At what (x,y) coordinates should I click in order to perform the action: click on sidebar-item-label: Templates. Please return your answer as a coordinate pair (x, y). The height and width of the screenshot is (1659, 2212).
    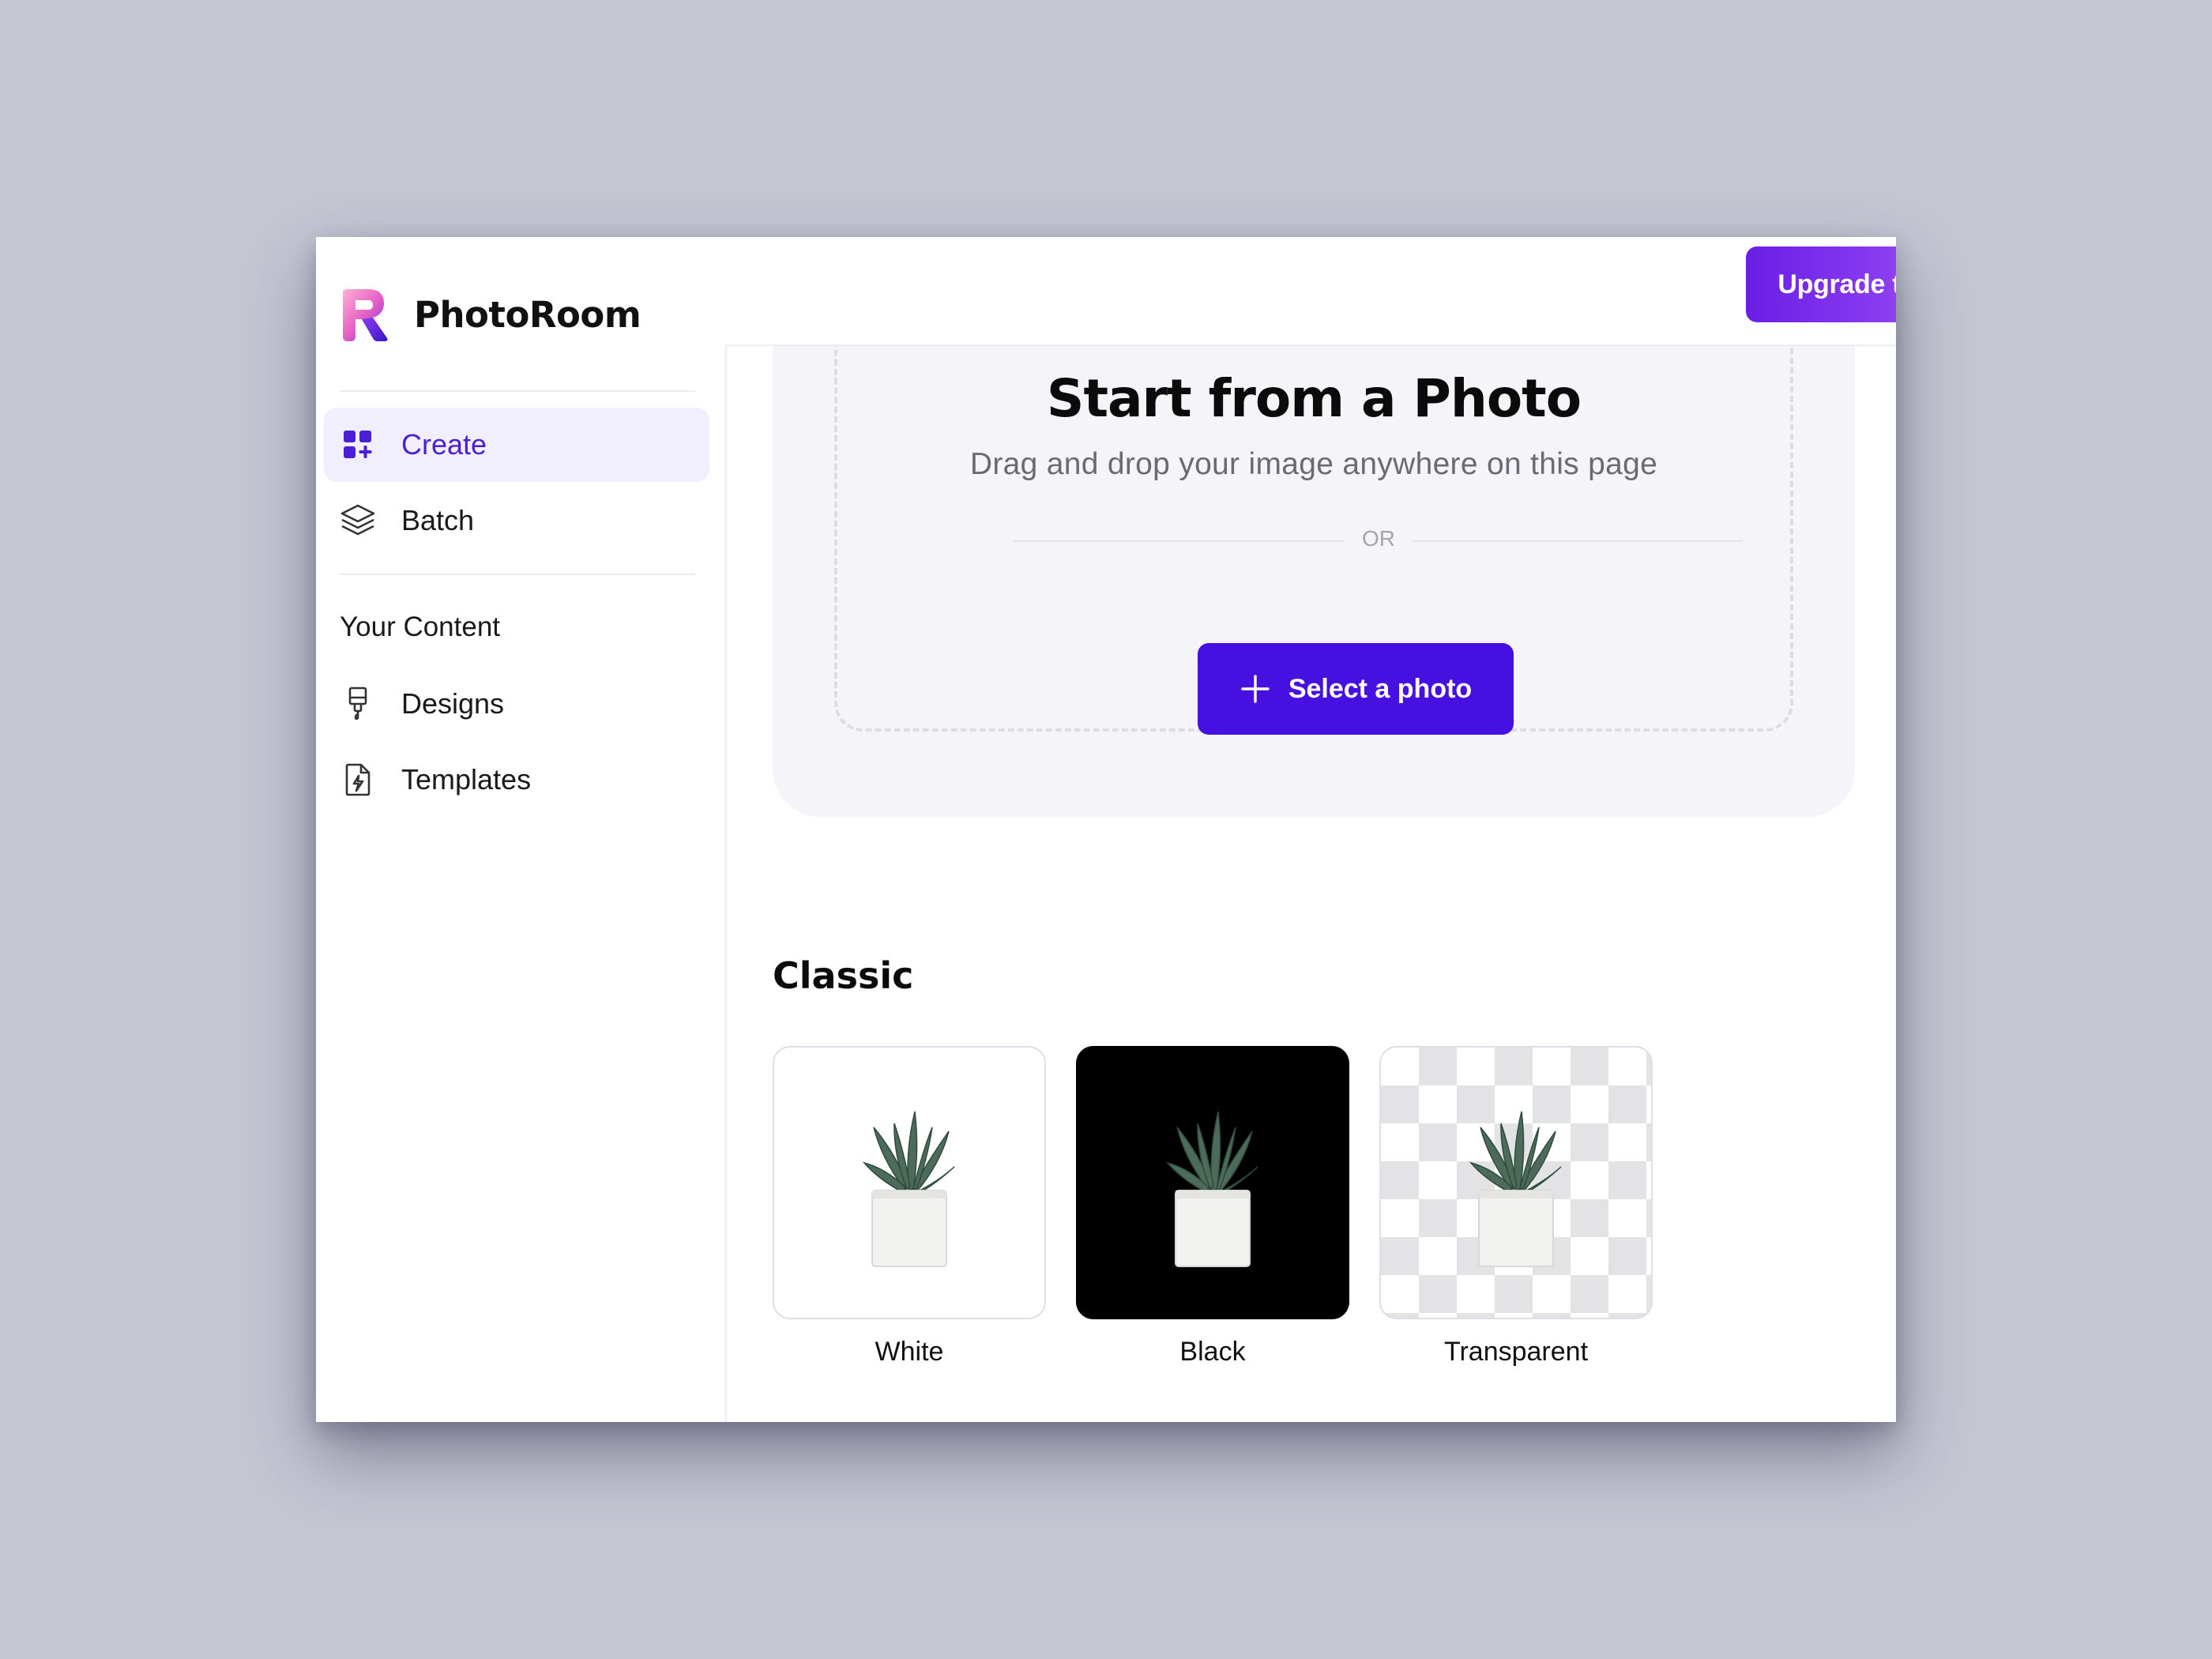
    Looking at the image, I should click on (466, 780).